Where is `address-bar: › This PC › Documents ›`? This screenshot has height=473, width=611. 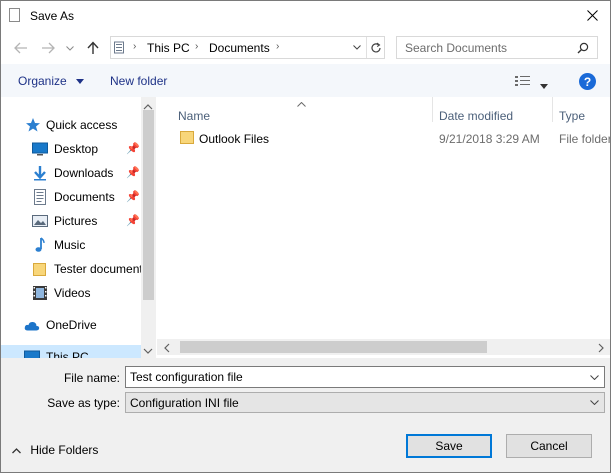
address-bar: › This PC › Documents › is located at coordinates (247, 47).